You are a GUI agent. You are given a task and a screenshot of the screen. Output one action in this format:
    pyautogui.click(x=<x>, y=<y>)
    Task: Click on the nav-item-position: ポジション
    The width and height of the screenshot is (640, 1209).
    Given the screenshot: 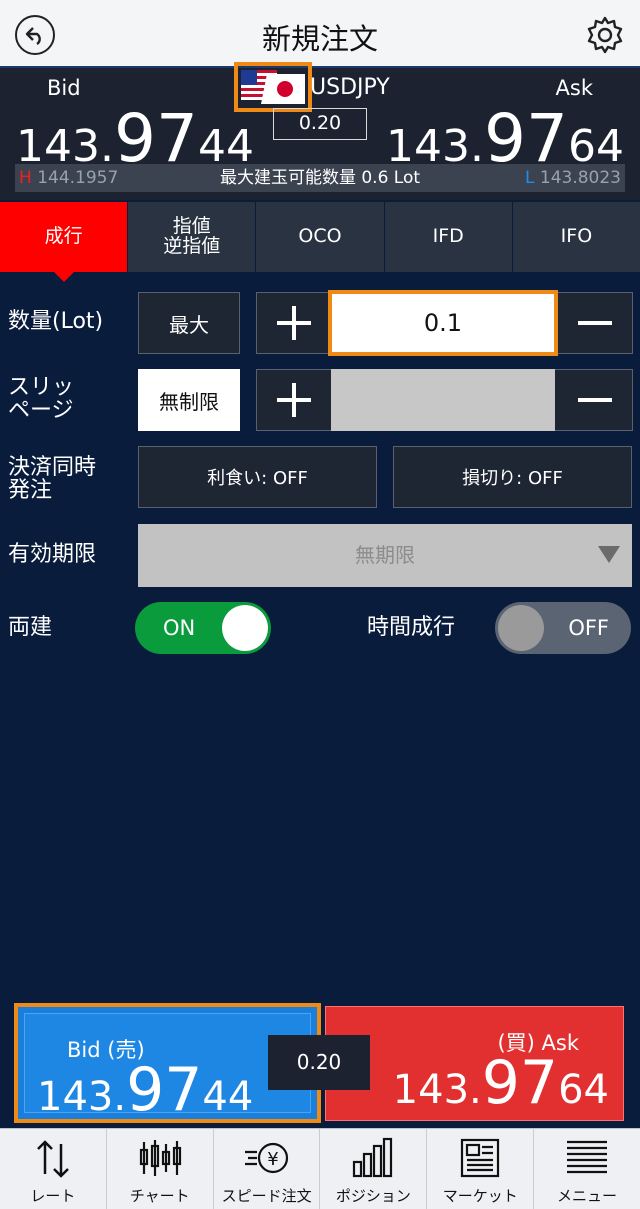 What is the action you would take?
    pyautogui.click(x=372, y=1169)
    